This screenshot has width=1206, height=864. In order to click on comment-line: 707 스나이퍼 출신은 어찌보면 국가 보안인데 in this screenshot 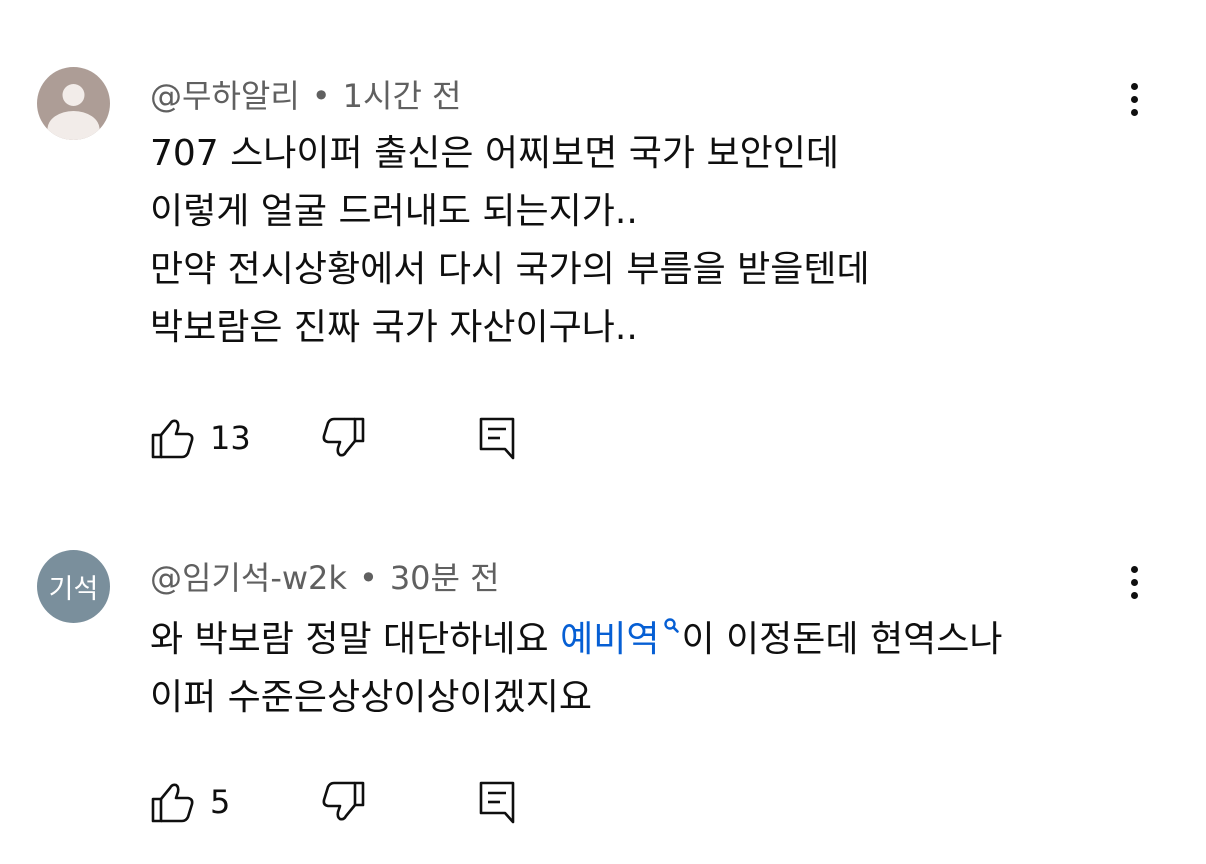, I will do `click(494, 153)`.